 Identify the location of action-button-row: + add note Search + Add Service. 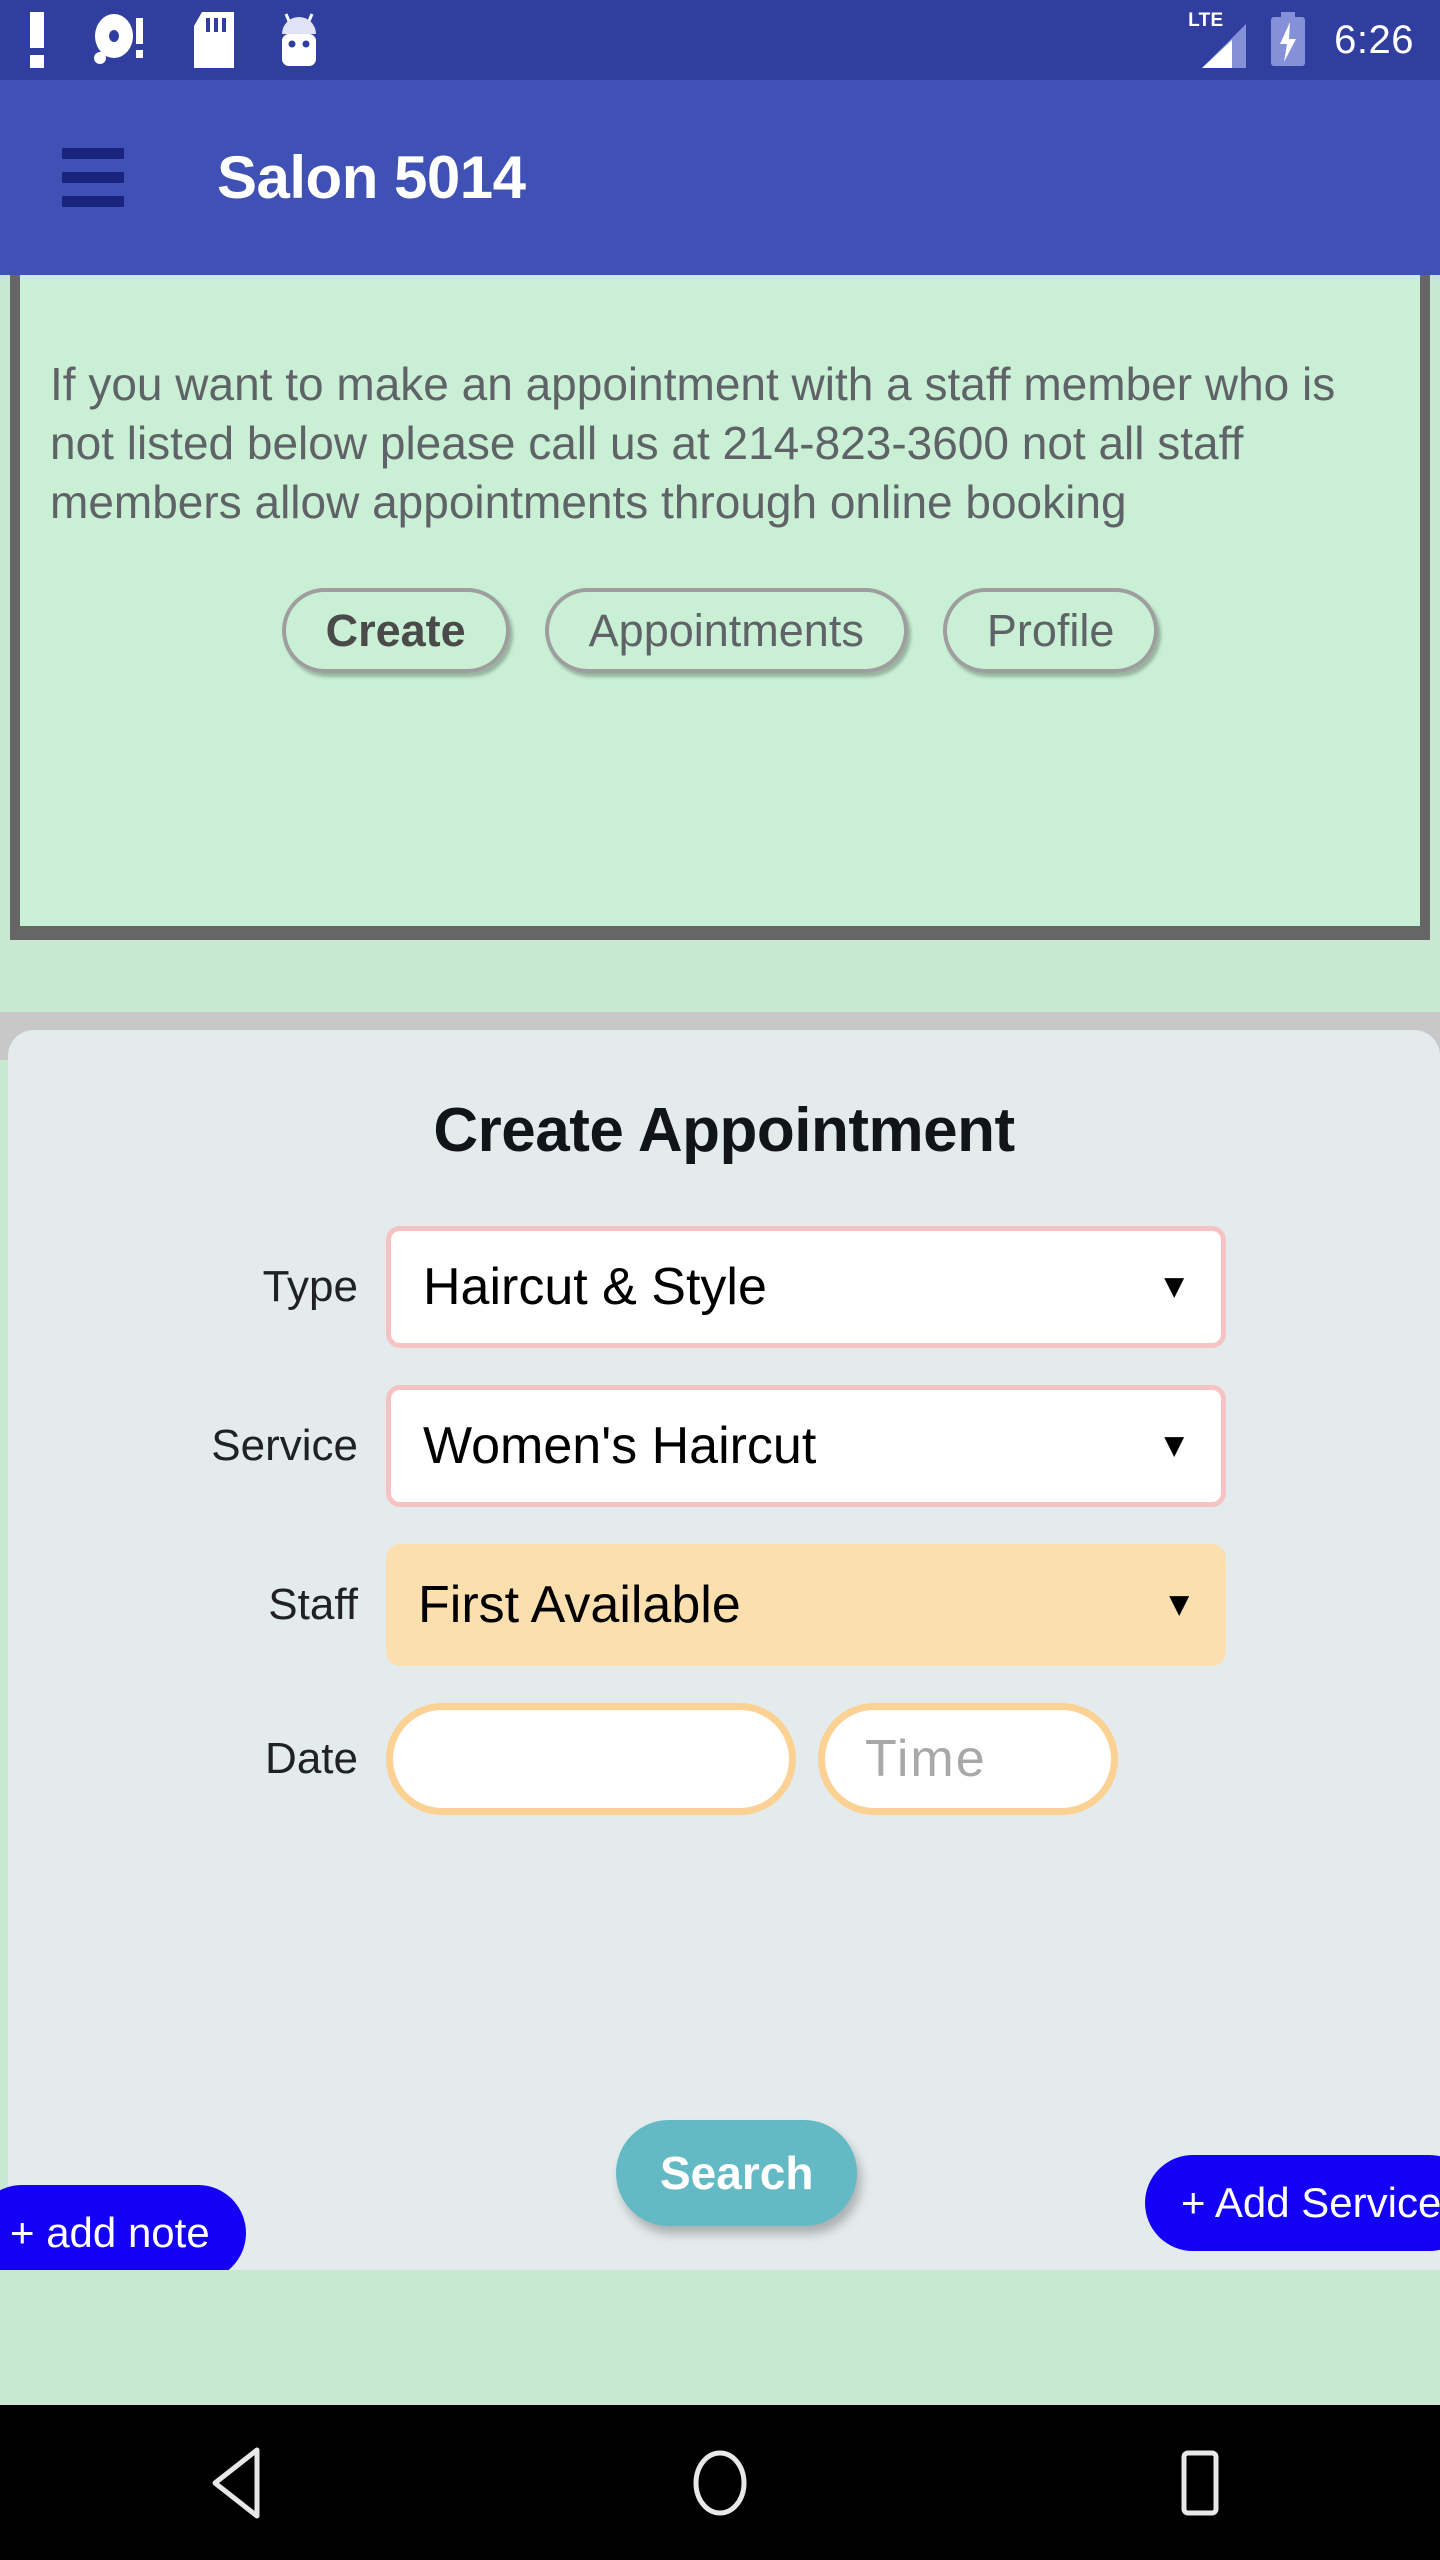
(720, 2188).